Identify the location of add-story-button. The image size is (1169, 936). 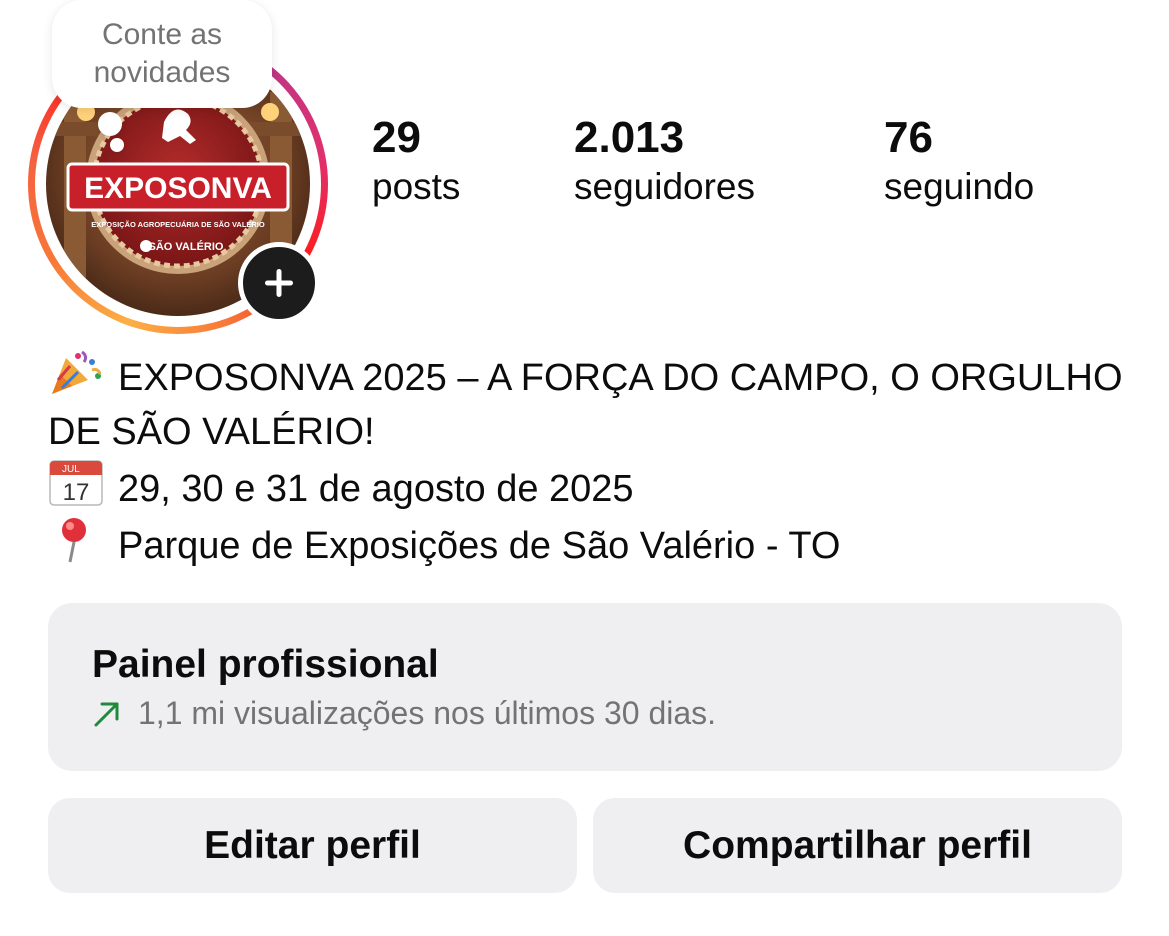
(279, 283).